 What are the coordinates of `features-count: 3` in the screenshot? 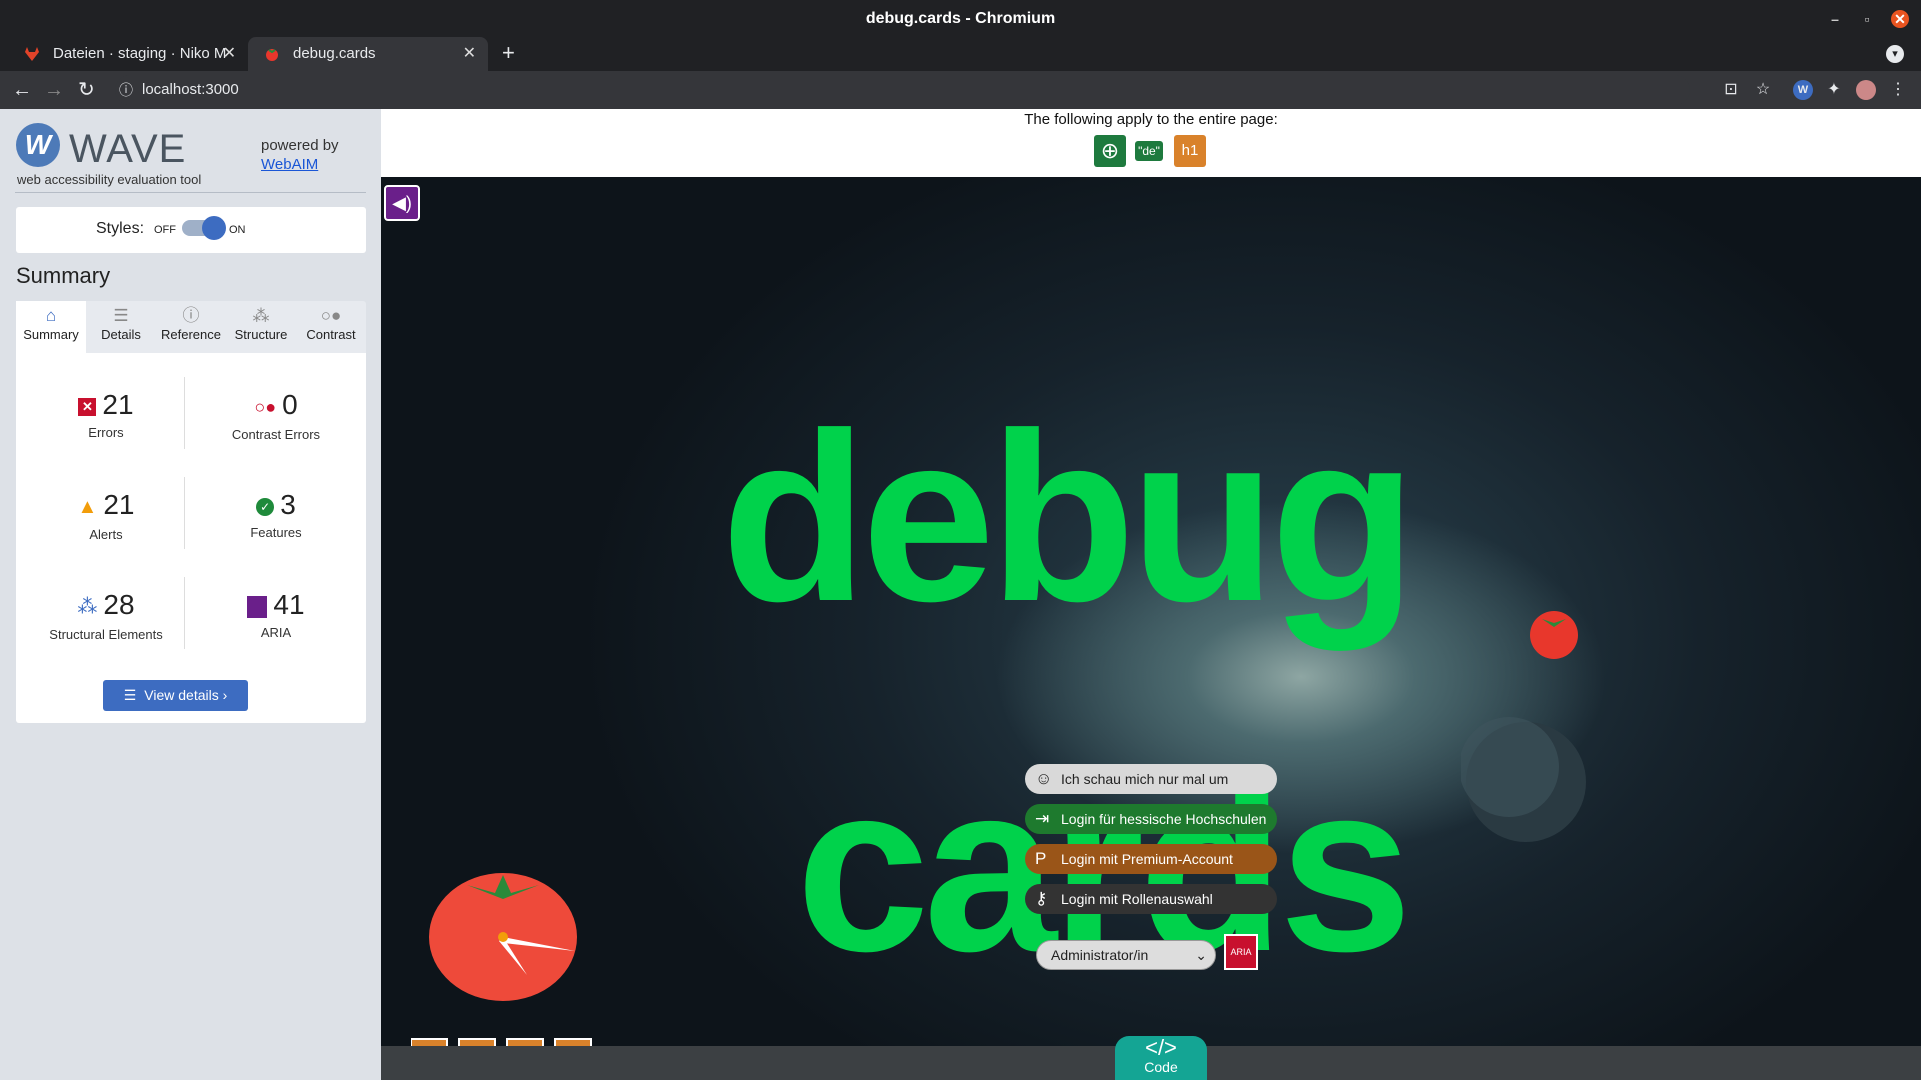 It's located at (288, 504).